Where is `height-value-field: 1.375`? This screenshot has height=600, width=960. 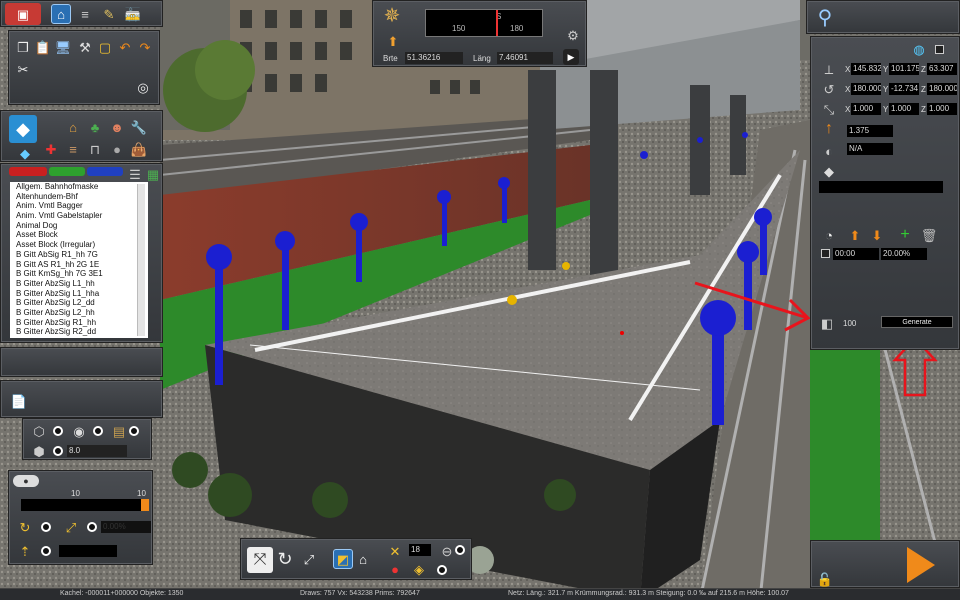
height-value-field: 1.375 is located at coordinates (870, 131).